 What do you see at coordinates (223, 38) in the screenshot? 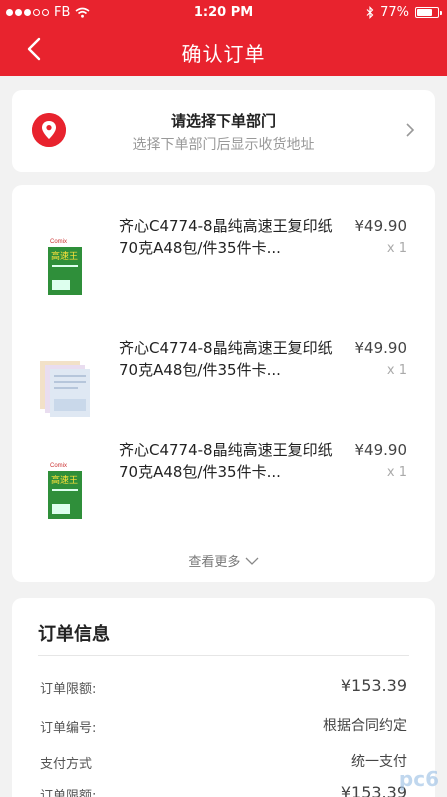
I see `app-header: FB 1:20 PM 77% 确认订单` at bounding box center [223, 38].